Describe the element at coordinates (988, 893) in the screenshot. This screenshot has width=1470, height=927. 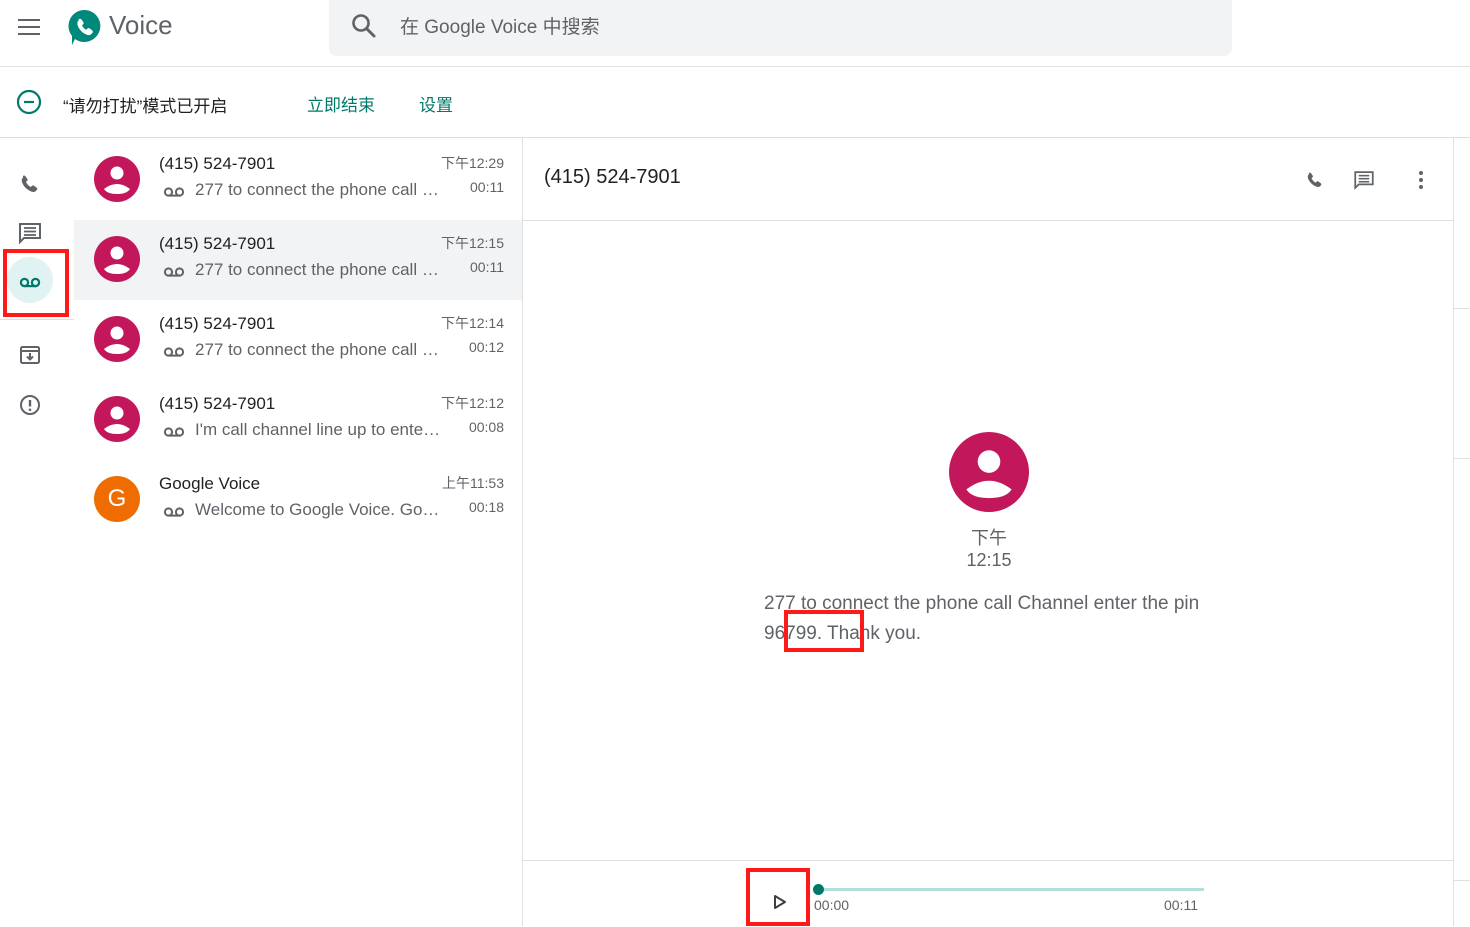
I see `audio-player` at that location.